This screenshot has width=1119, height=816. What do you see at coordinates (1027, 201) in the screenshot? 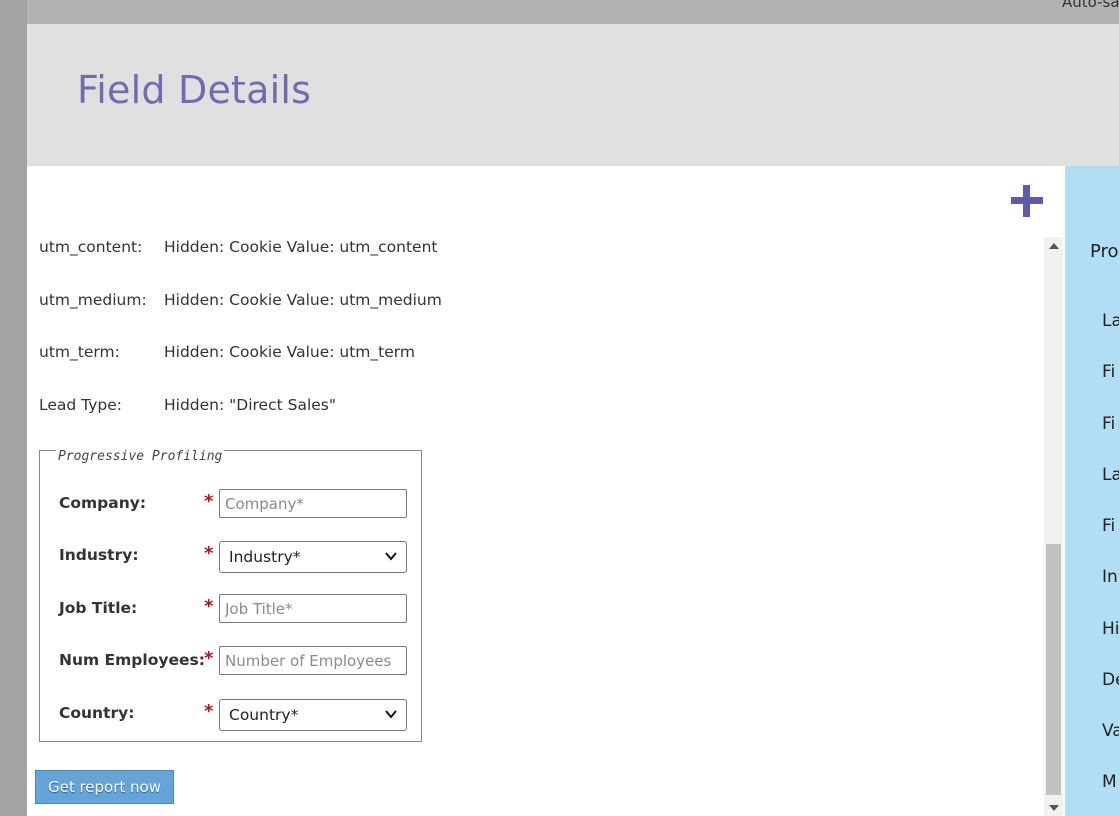
I see `plus-icon` at bounding box center [1027, 201].